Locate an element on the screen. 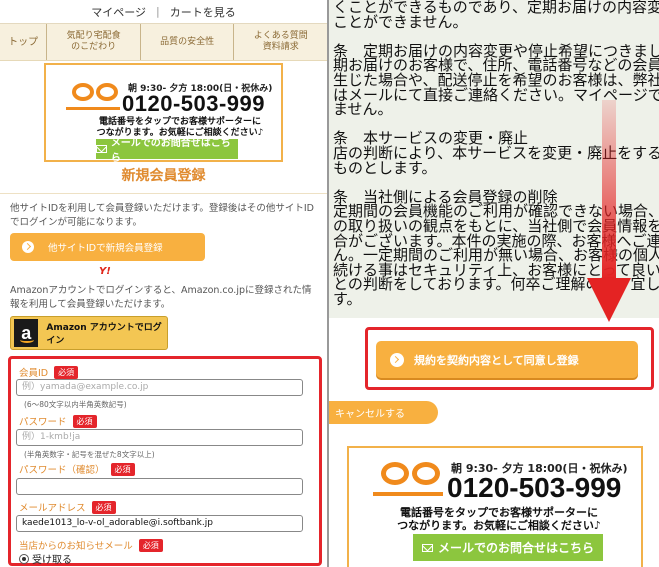 This screenshot has width=659, height=567. nav-safety: 品質の安全性 is located at coordinates (188, 42).